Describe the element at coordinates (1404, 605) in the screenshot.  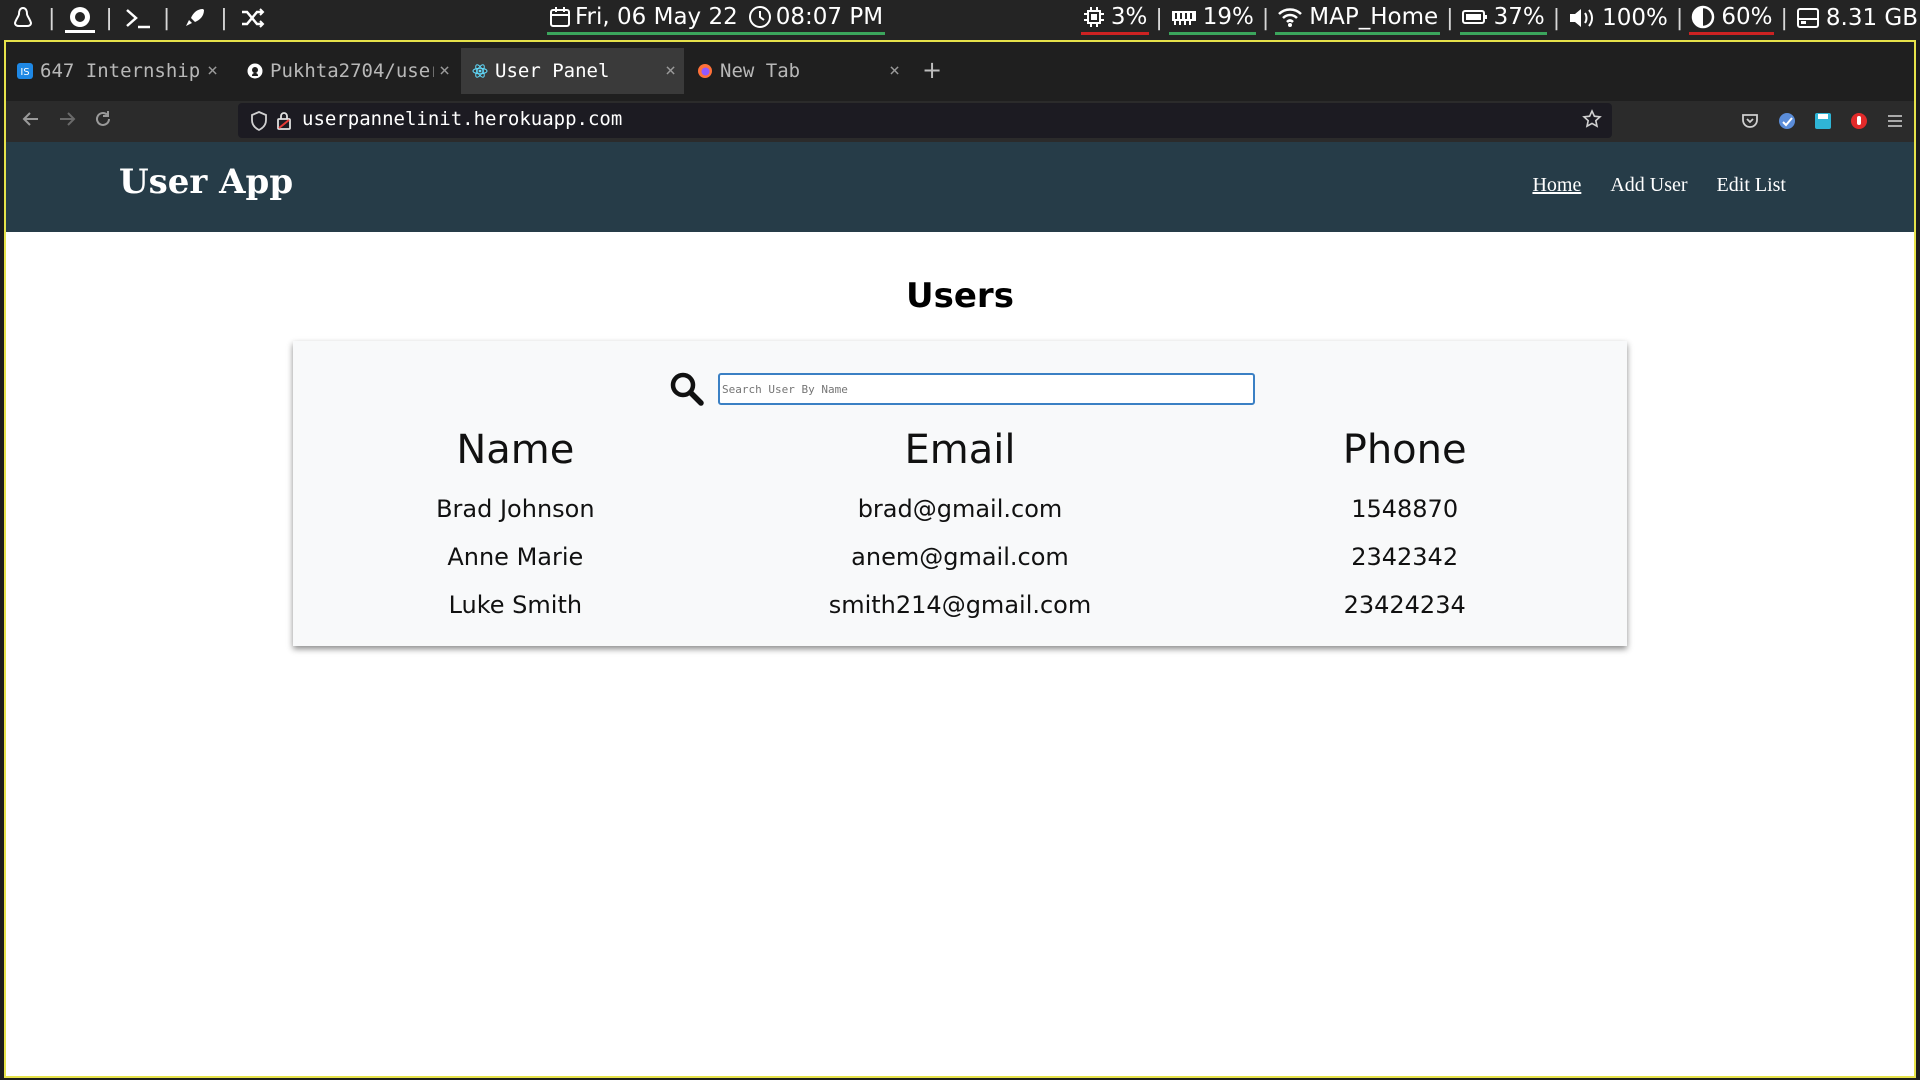
I see `user-phone-cell: 23424234` at that location.